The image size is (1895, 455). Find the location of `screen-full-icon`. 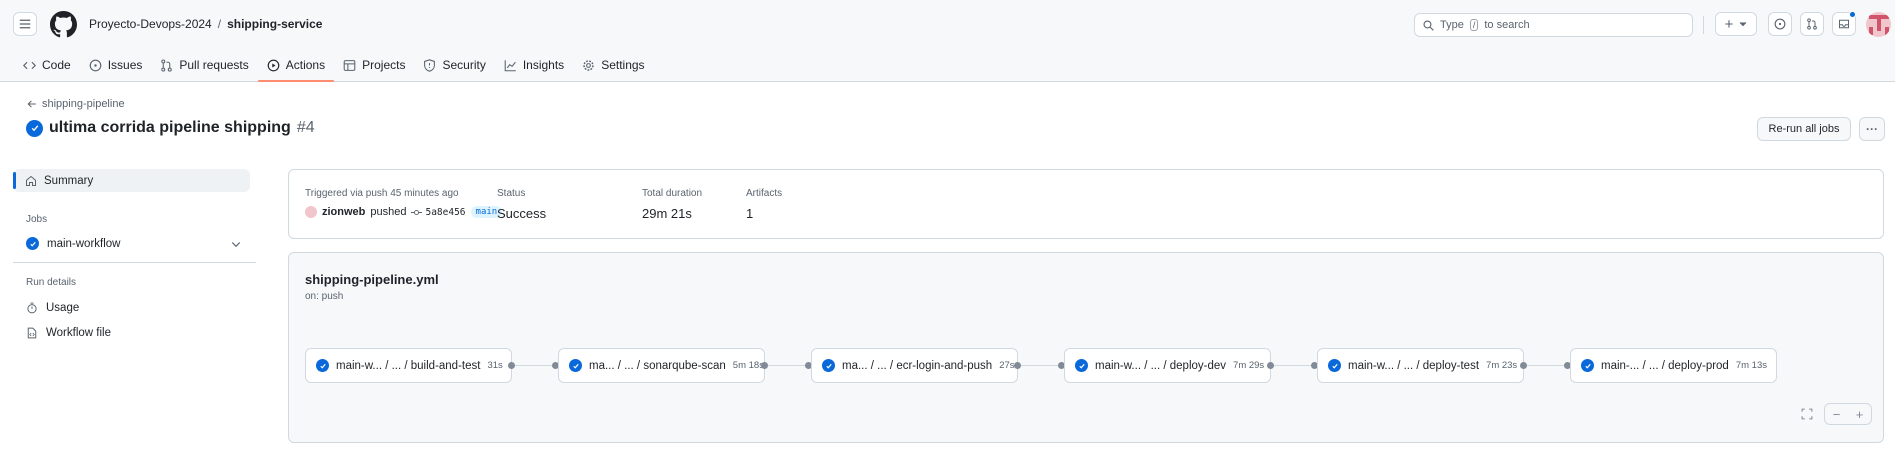

screen-full-icon is located at coordinates (1807, 414).